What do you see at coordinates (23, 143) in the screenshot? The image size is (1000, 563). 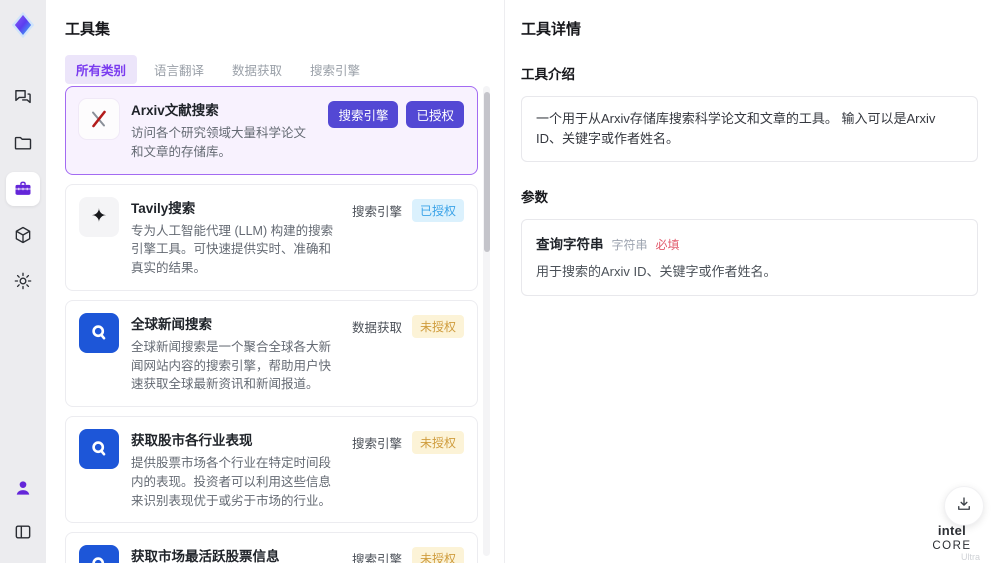 I see `folder-icon` at bounding box center [23, 143].